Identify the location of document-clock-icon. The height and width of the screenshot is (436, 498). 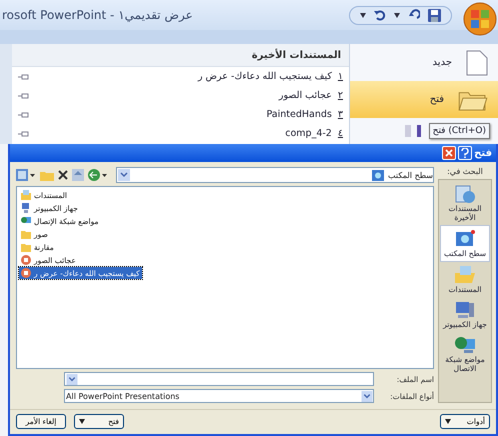
(465, 194).